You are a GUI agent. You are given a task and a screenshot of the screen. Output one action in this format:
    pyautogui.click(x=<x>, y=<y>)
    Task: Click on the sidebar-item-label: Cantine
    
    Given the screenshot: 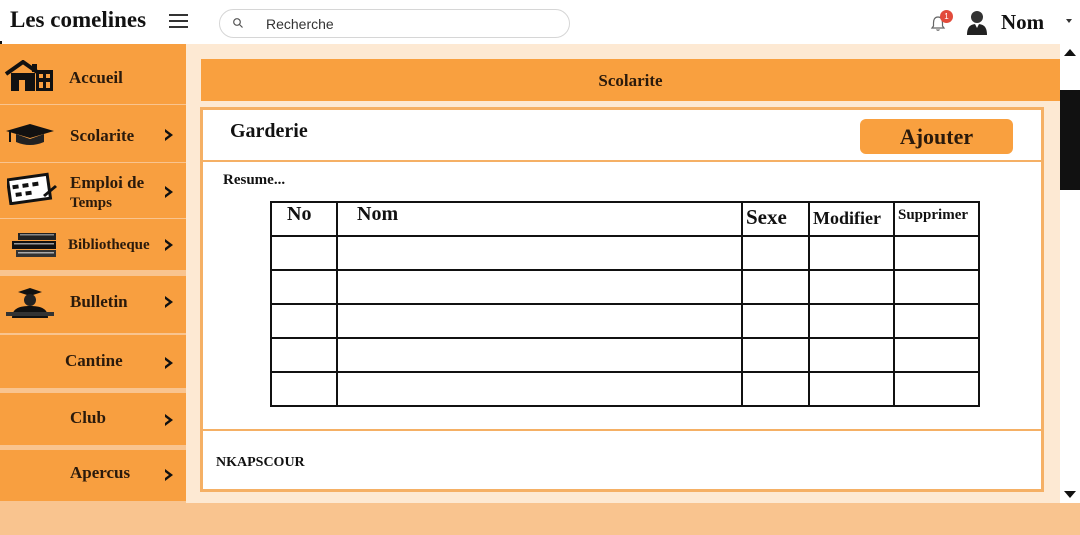 What is the action you would take?
    pyautogui.click(x=94, y=360)
    